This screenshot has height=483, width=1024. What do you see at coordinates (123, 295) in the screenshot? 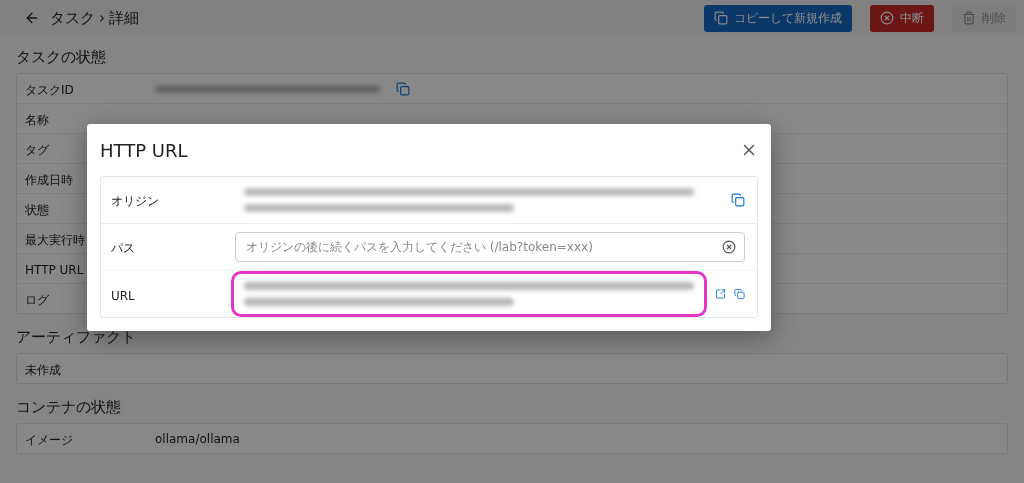
I see `field-label: URL` at bounding box center [123, 295].